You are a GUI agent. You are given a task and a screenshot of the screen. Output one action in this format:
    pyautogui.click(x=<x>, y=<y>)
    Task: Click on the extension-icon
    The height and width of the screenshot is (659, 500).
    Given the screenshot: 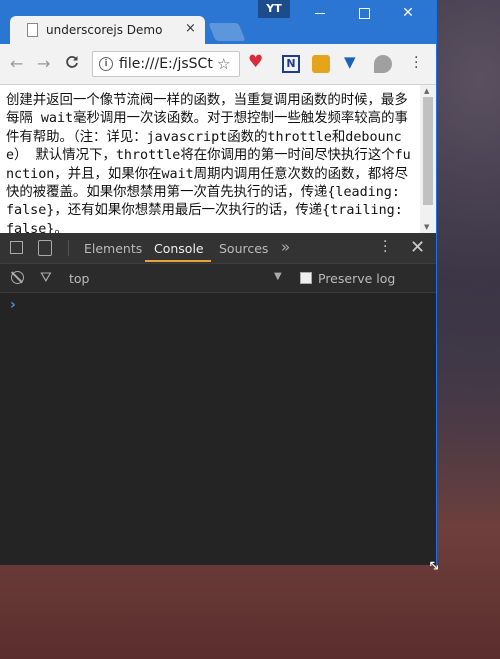 What is the action you would take?
    pyautogui.click(x=321, y=64)
    